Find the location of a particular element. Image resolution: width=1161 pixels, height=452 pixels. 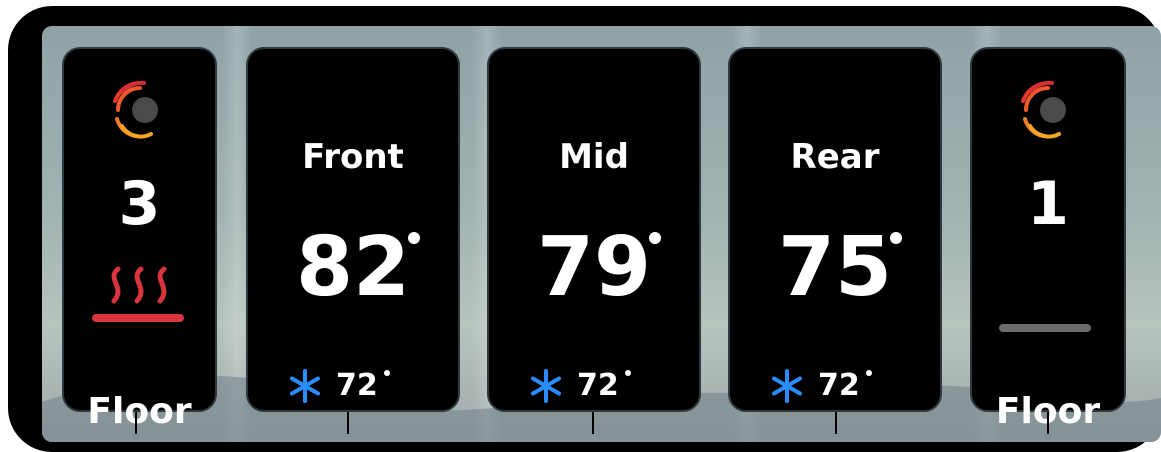

zone-card-front: Front 82 72 is located at coordinates (353, 229).